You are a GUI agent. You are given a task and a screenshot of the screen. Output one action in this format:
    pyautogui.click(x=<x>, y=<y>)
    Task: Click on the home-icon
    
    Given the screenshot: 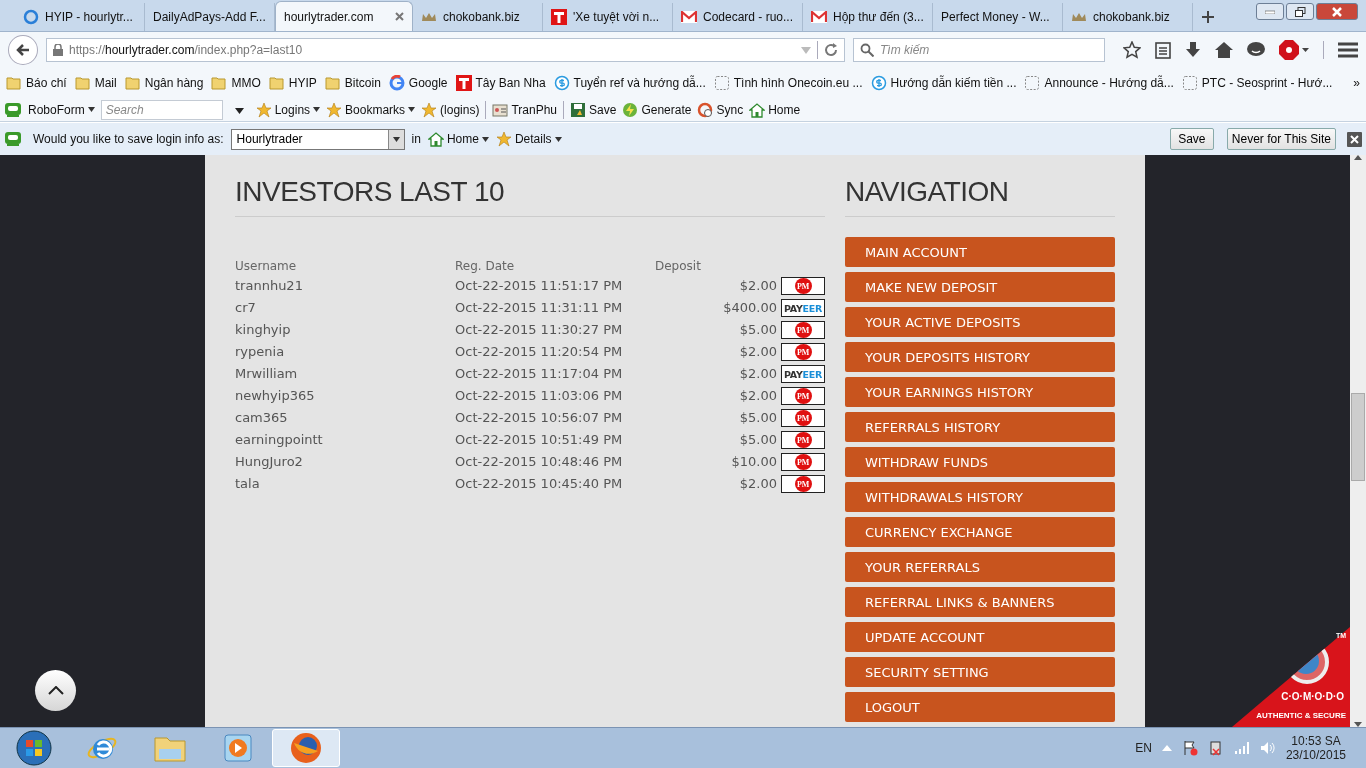 What is the action you would take?
    pyautogui.click(x=1224, y=50)
    